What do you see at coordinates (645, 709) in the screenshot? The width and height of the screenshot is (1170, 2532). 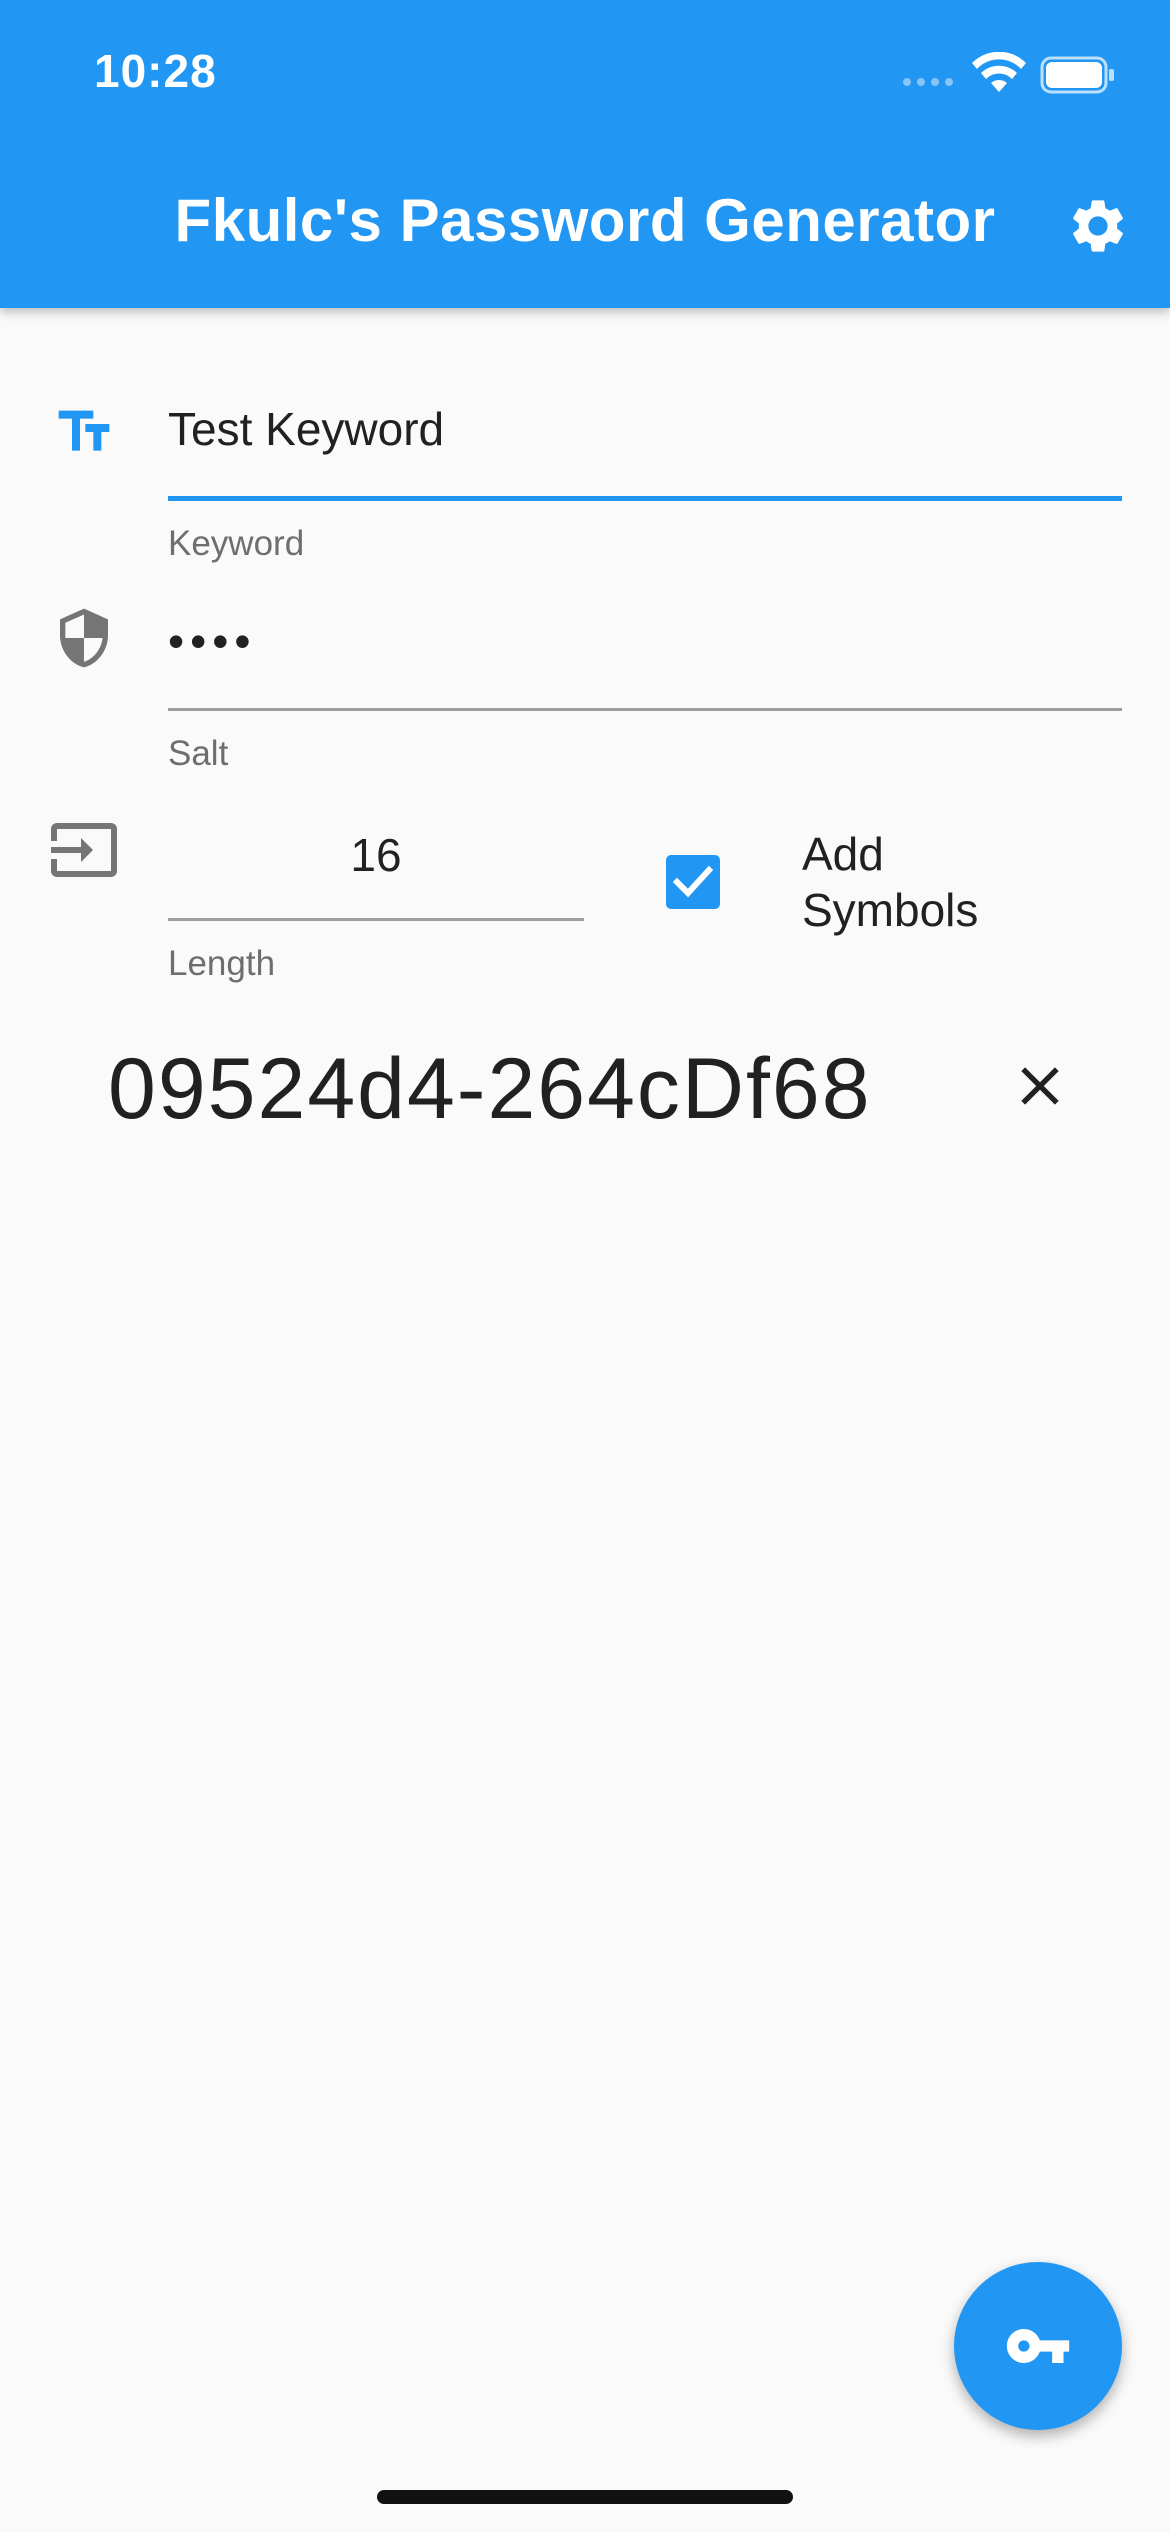 I see `salt-underline` at bounding box center [645, 709].